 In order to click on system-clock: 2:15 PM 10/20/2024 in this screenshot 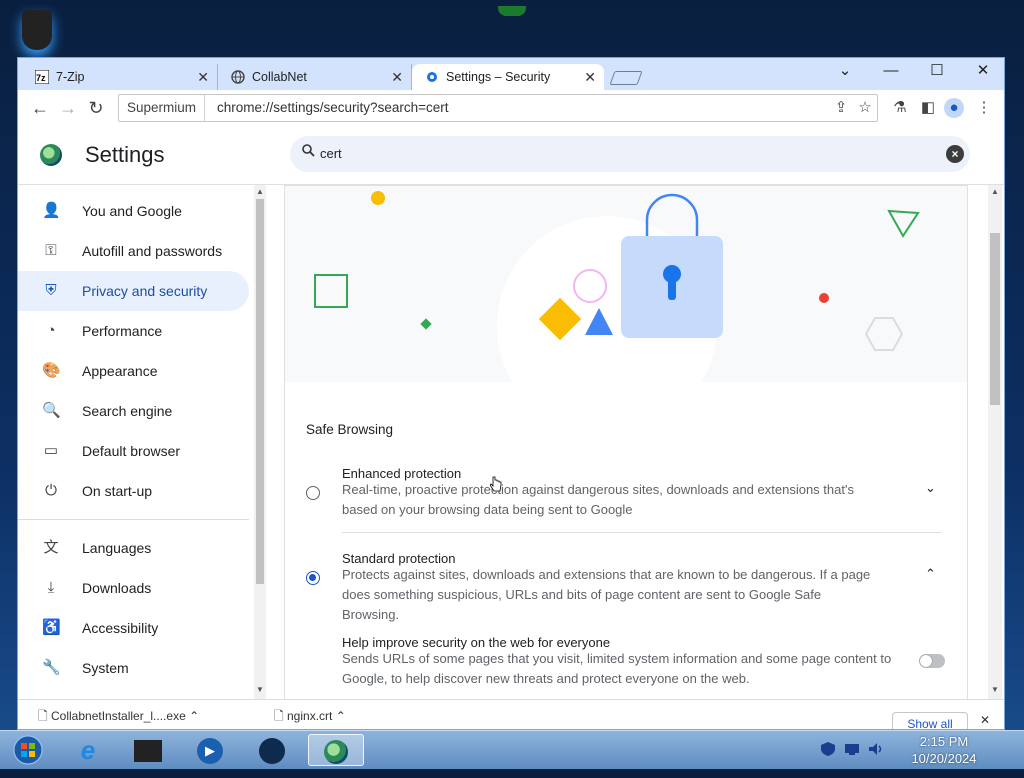, I will do `click(944, 750)`.